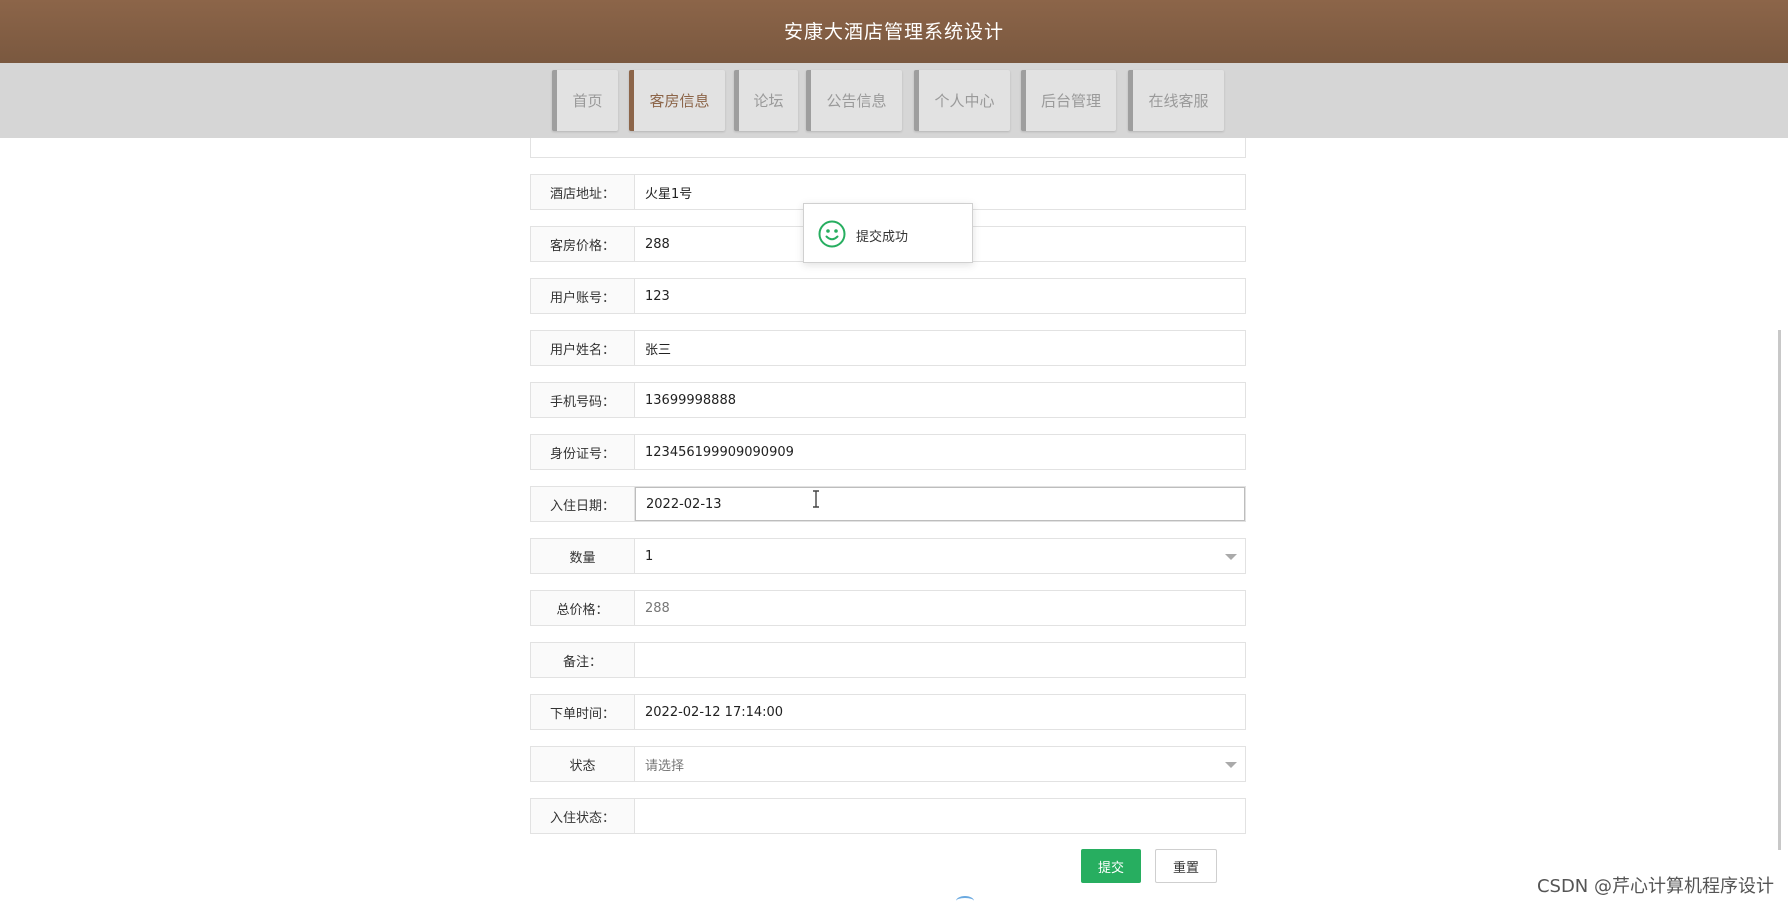  I want to click on nav-rooms: 客房信息, so click(677, 100).